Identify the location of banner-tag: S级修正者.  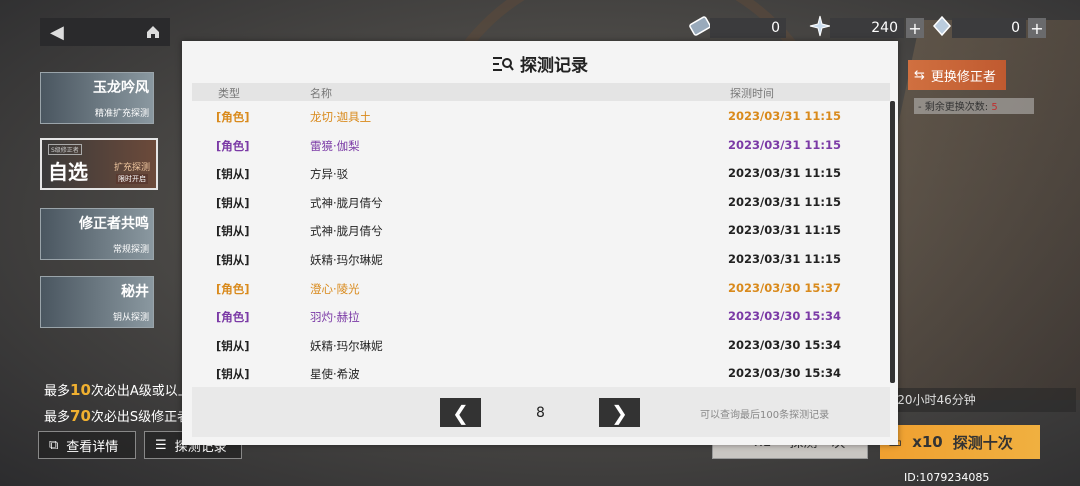
(65, 149).